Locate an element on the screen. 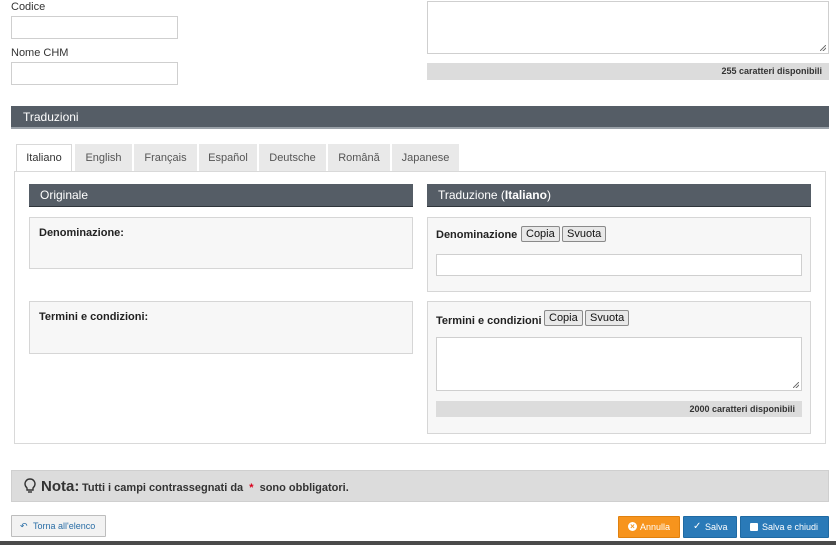 This screenshot has height=545, width=836. lightbulb-icon is located at coordinates (30, 485).